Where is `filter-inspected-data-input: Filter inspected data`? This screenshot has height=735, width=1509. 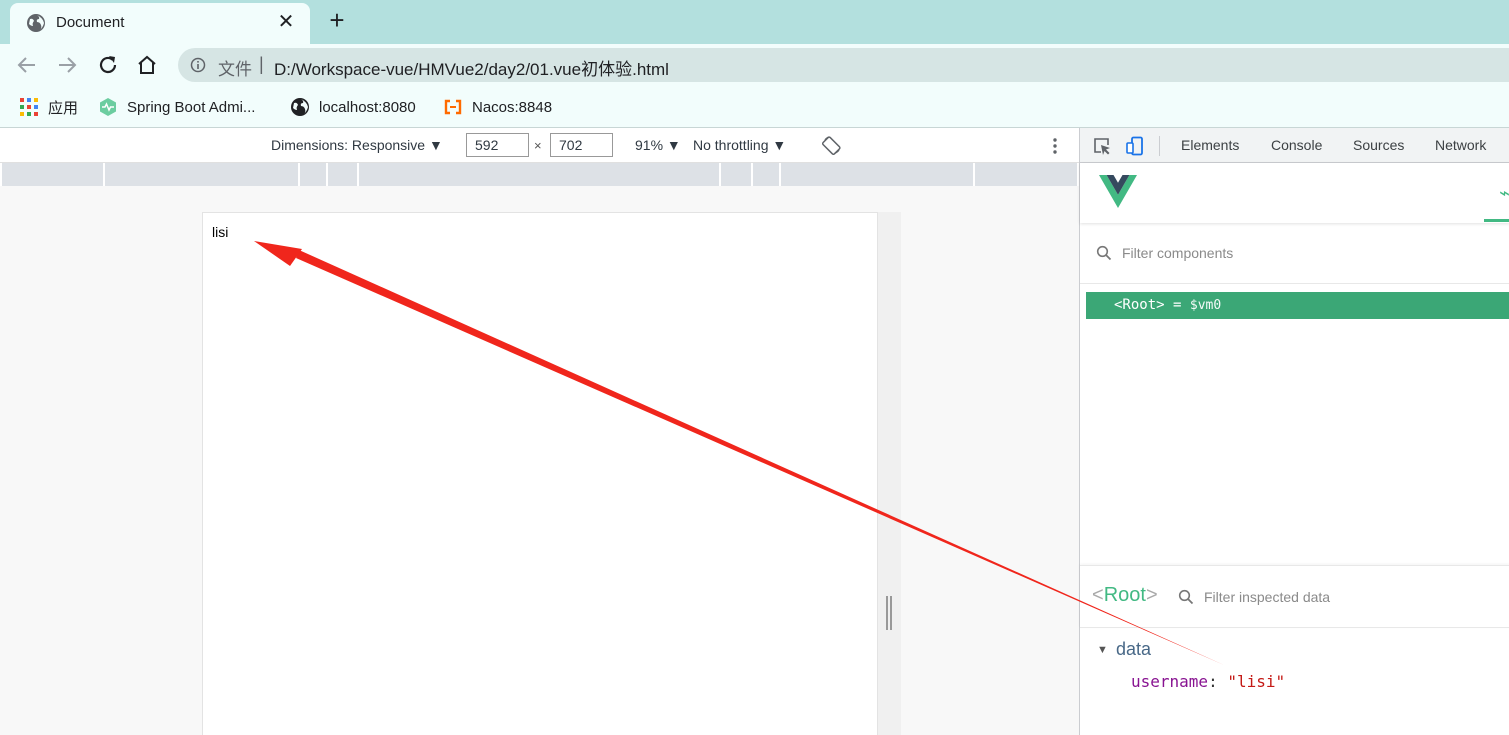 filter-inspected-data-input: Filter inspected data is located at coordinates (1267, 597).